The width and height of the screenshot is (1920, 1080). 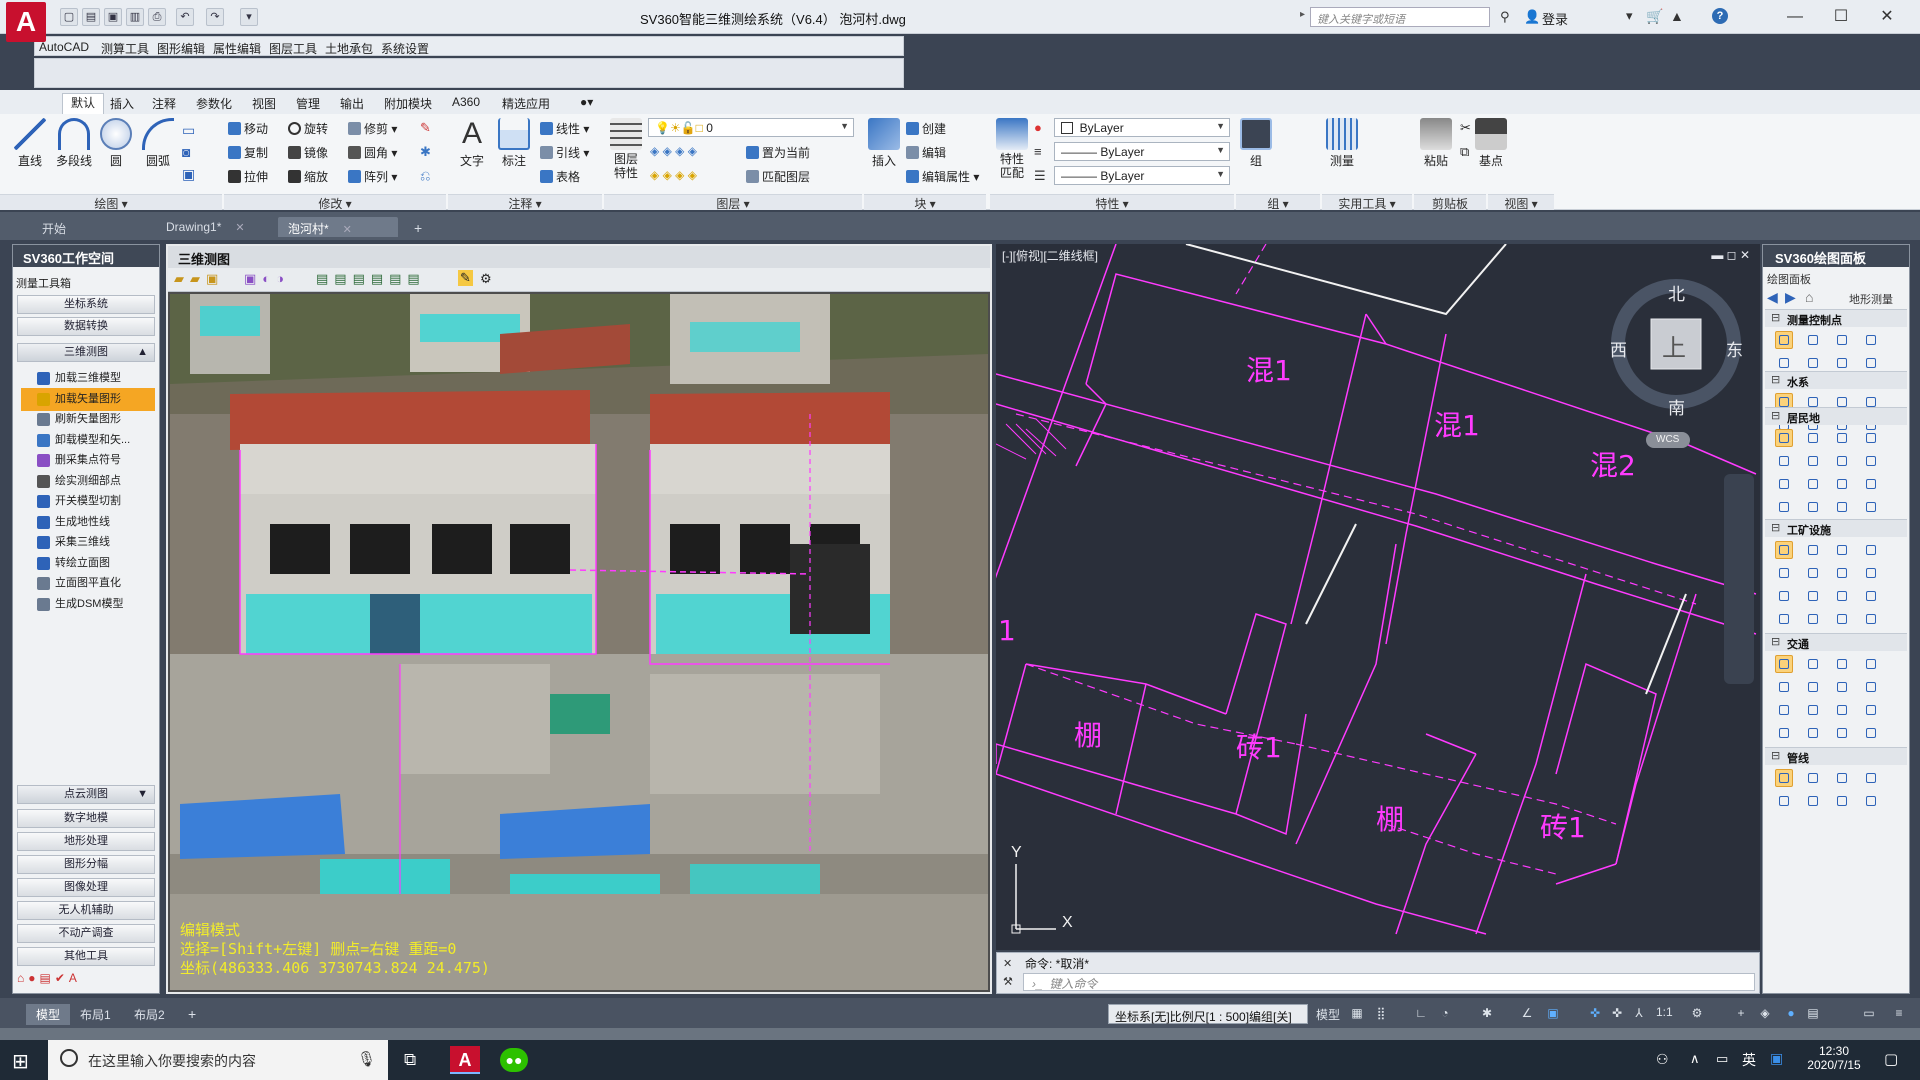 What do you see at coordinates (1887, 17) in the screenshot?
I see `close-button: ✕` at bounding box center [1887, 17].